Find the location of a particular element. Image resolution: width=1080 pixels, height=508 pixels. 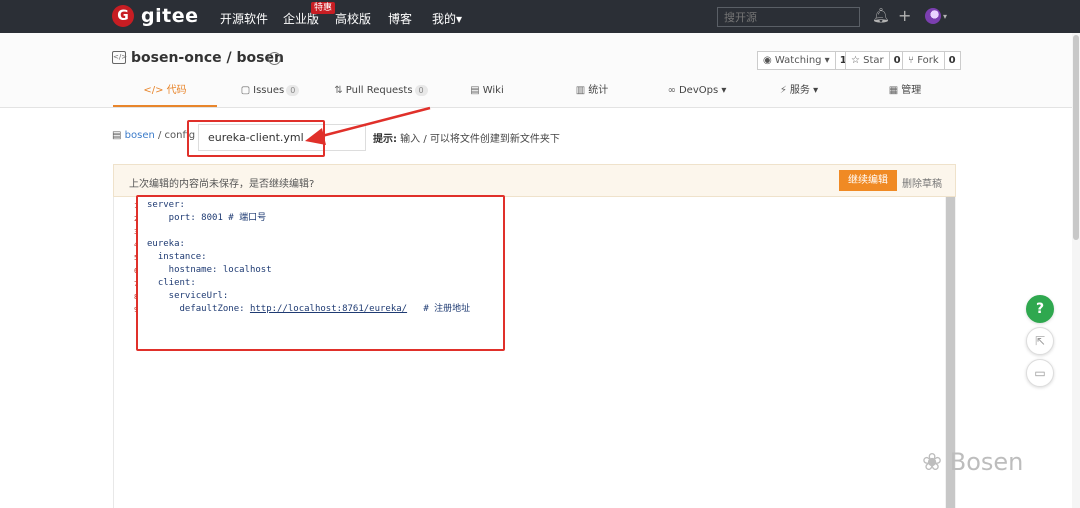

annotation-arrow is located at coordinates (368, 125).